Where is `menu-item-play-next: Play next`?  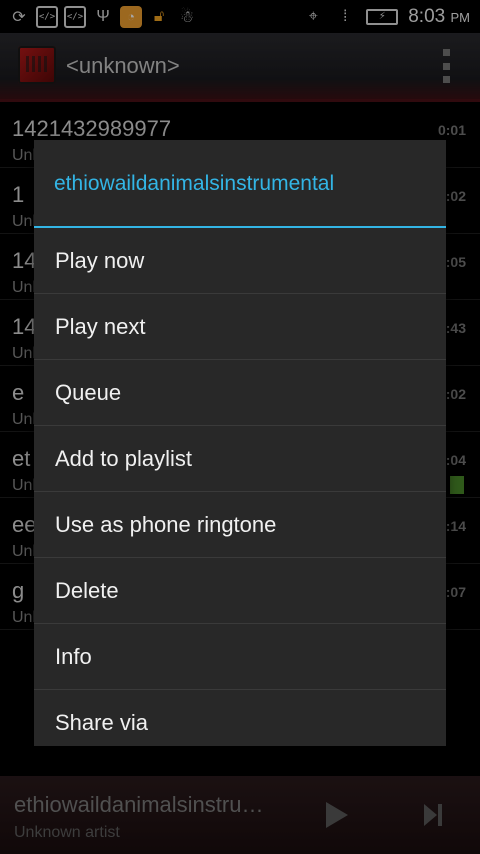 menu-item-play-next: Play next is located at coordinates (240, 327).